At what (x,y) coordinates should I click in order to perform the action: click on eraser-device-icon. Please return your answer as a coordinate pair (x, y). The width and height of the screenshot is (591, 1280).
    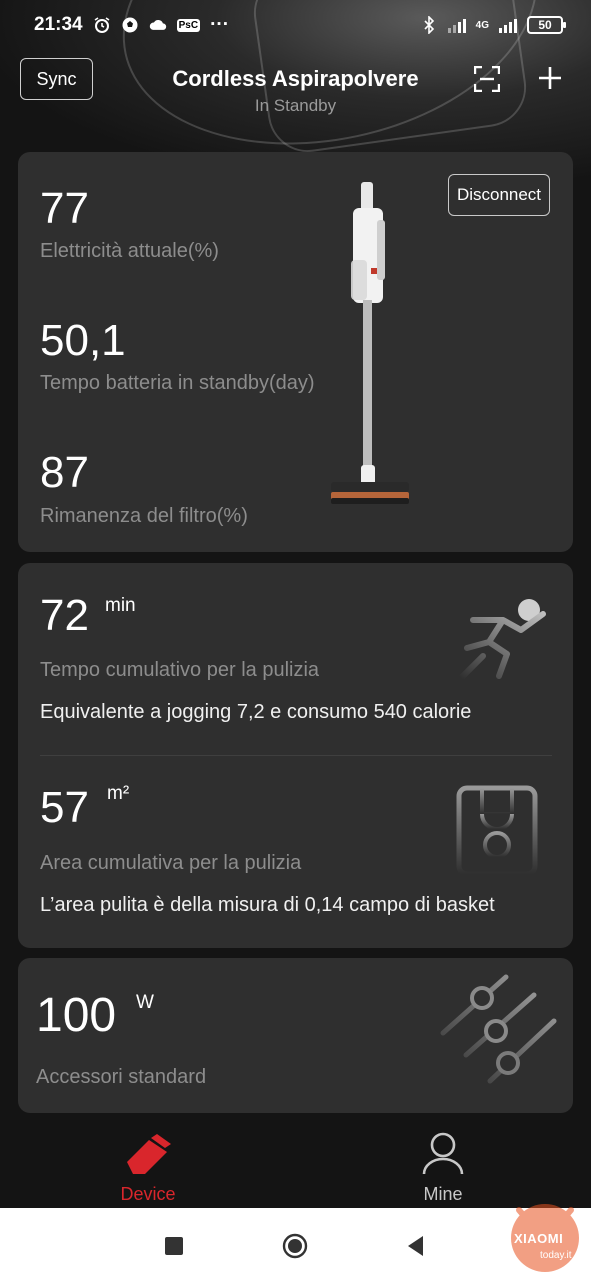
    Looking at the image, I should click on (149, 1154).